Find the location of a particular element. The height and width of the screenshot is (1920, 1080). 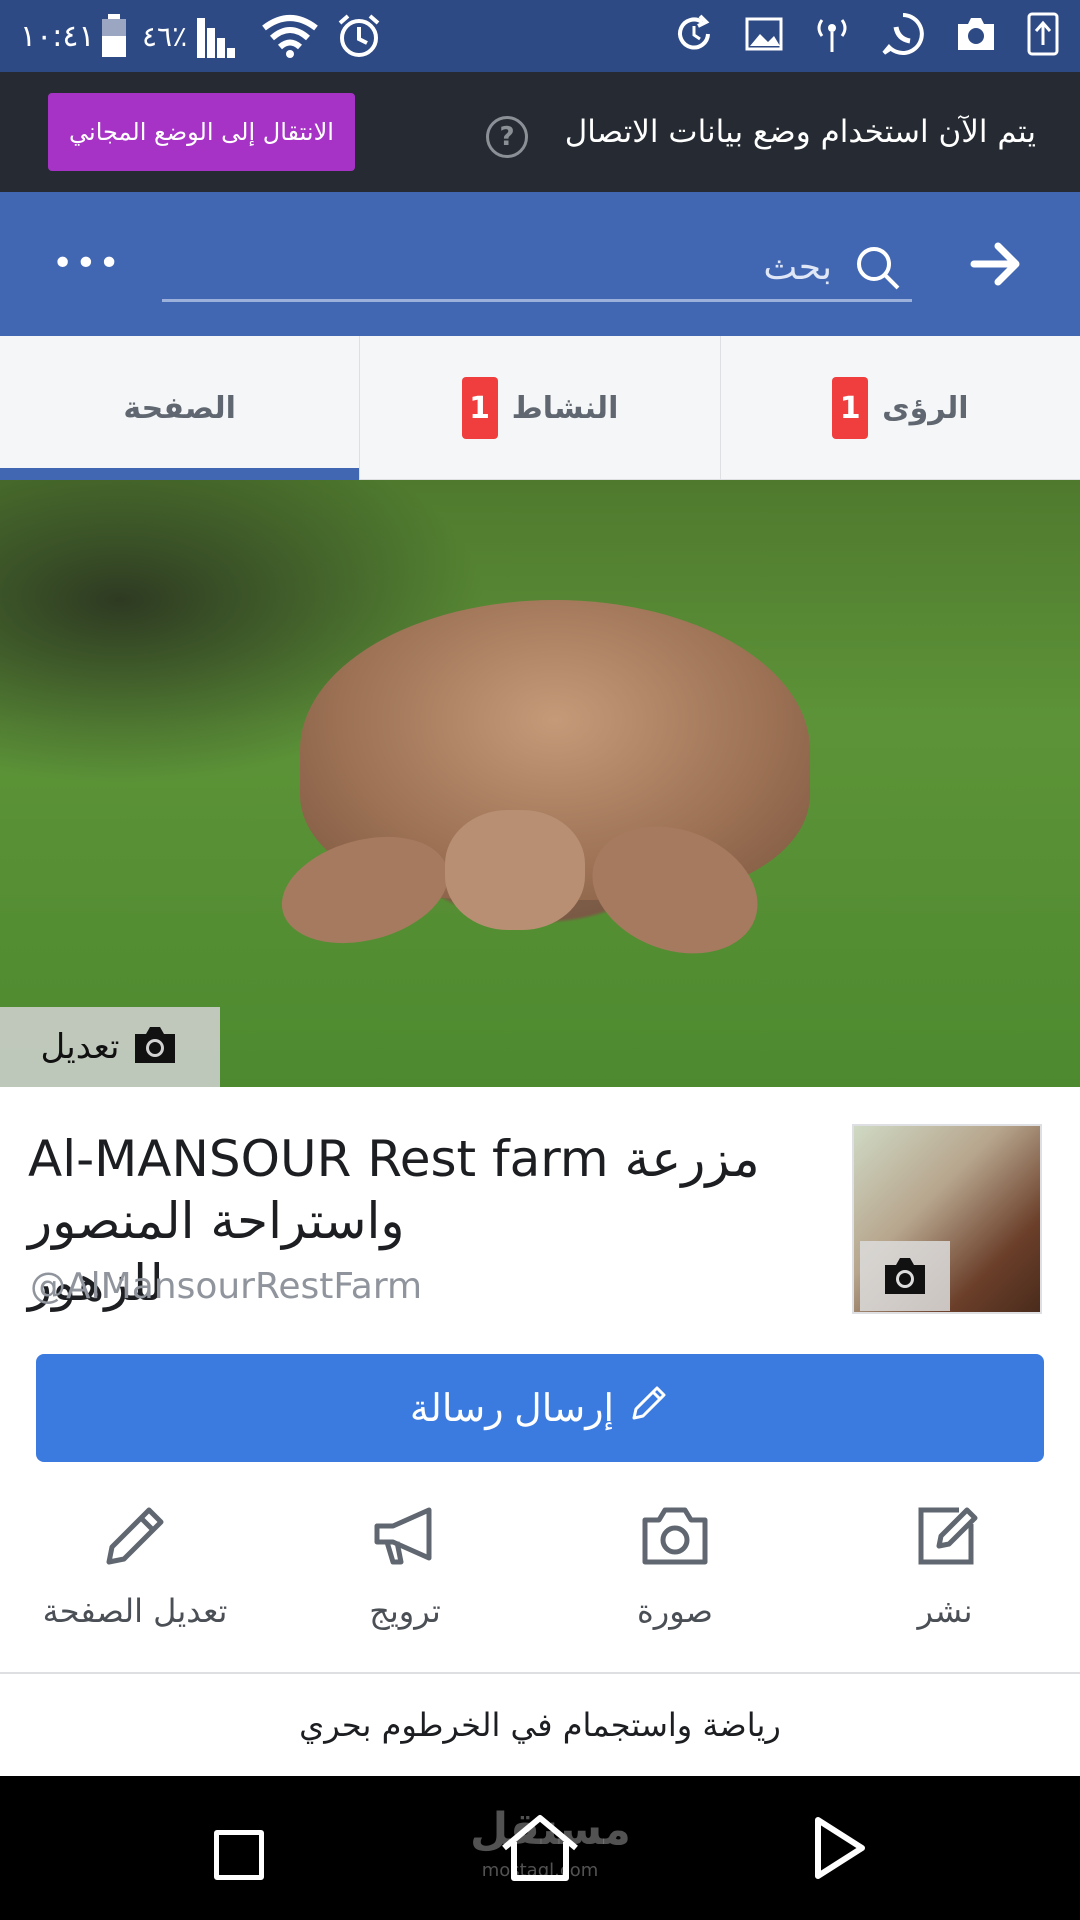

page-category: رياضة واستجمام في الخرطوم بحري is located at coordinates (540, 1725).